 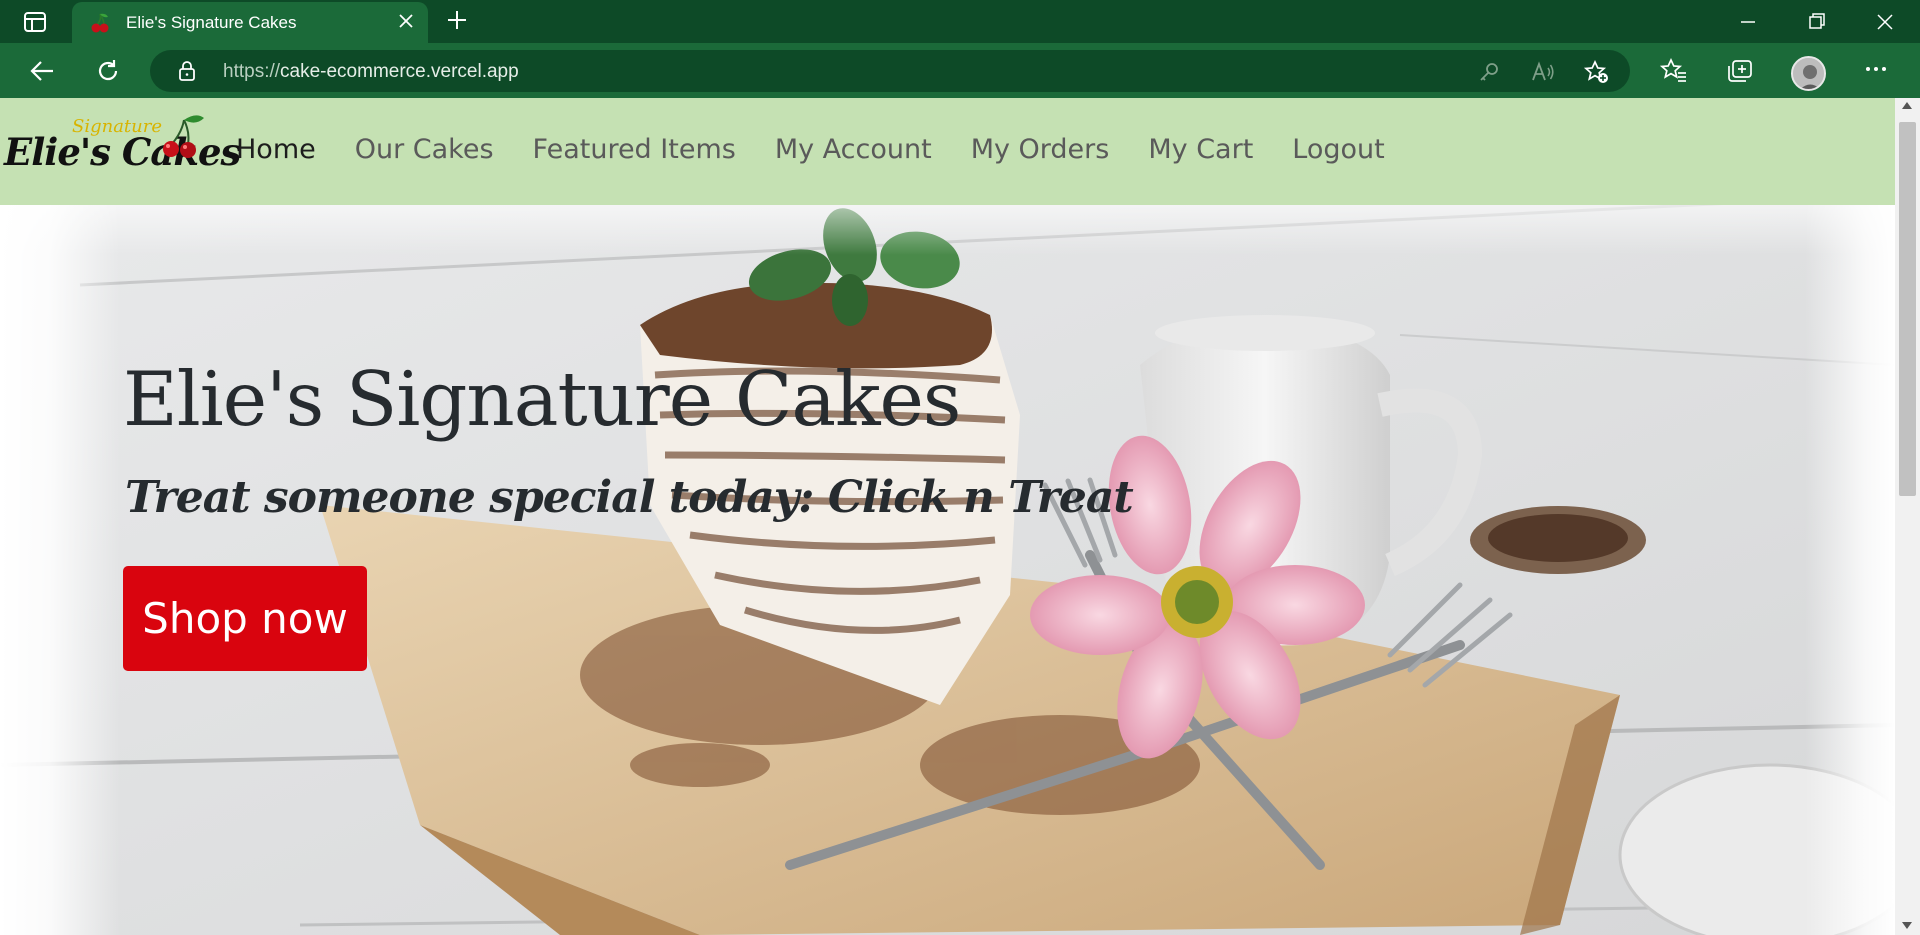 What do you see at coordinates (42, 71) in the screenshot?
I see `back-arrow-icon` at bounding box center [42, 71].